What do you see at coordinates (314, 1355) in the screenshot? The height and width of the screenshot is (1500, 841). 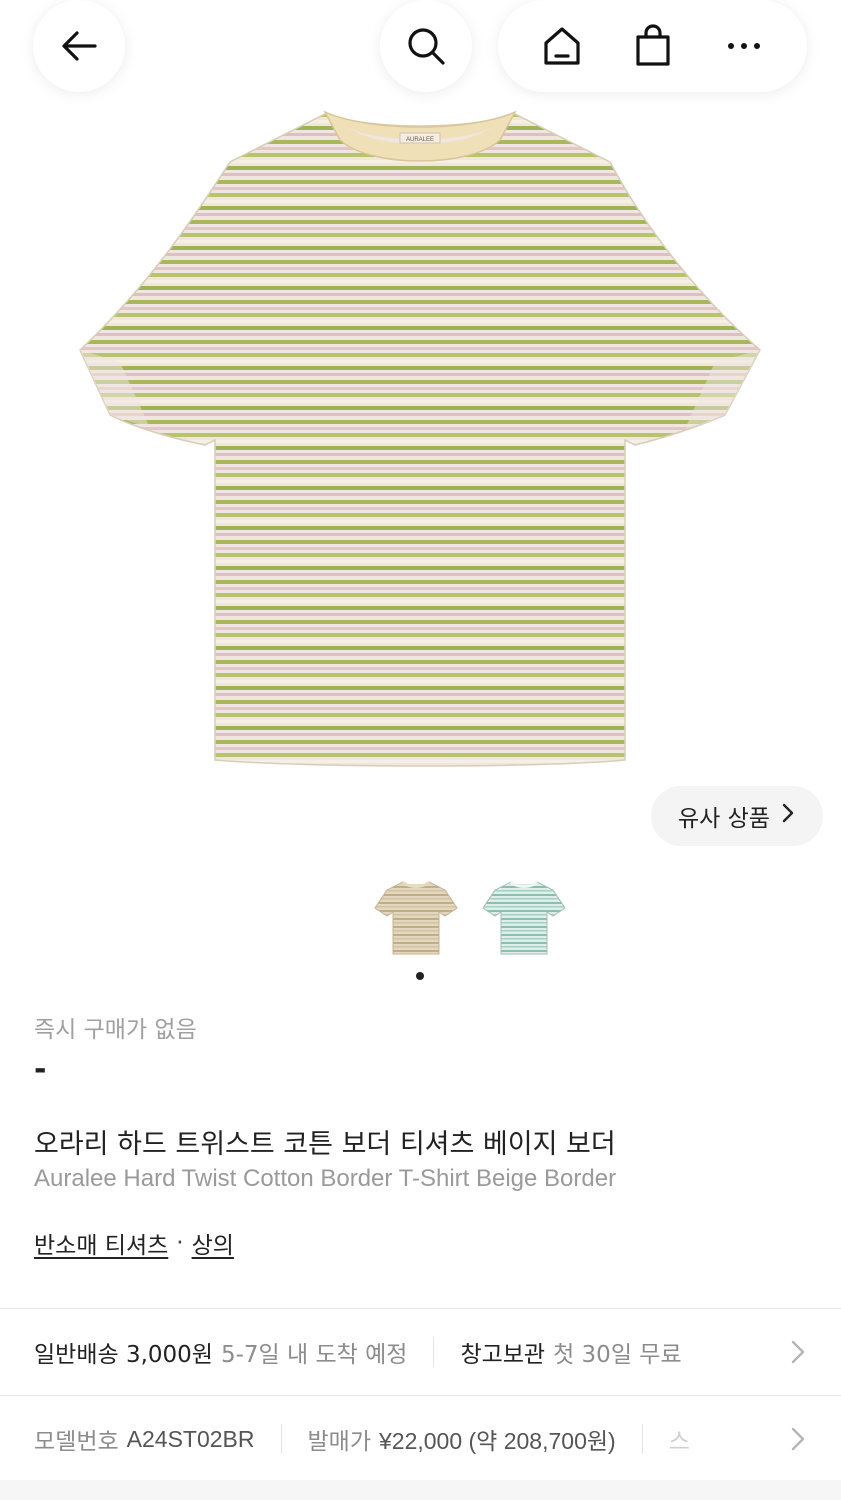 I see `shipping-normal-eta: 5-7일 내 도착 예정` at bounding box center [314, 1355].